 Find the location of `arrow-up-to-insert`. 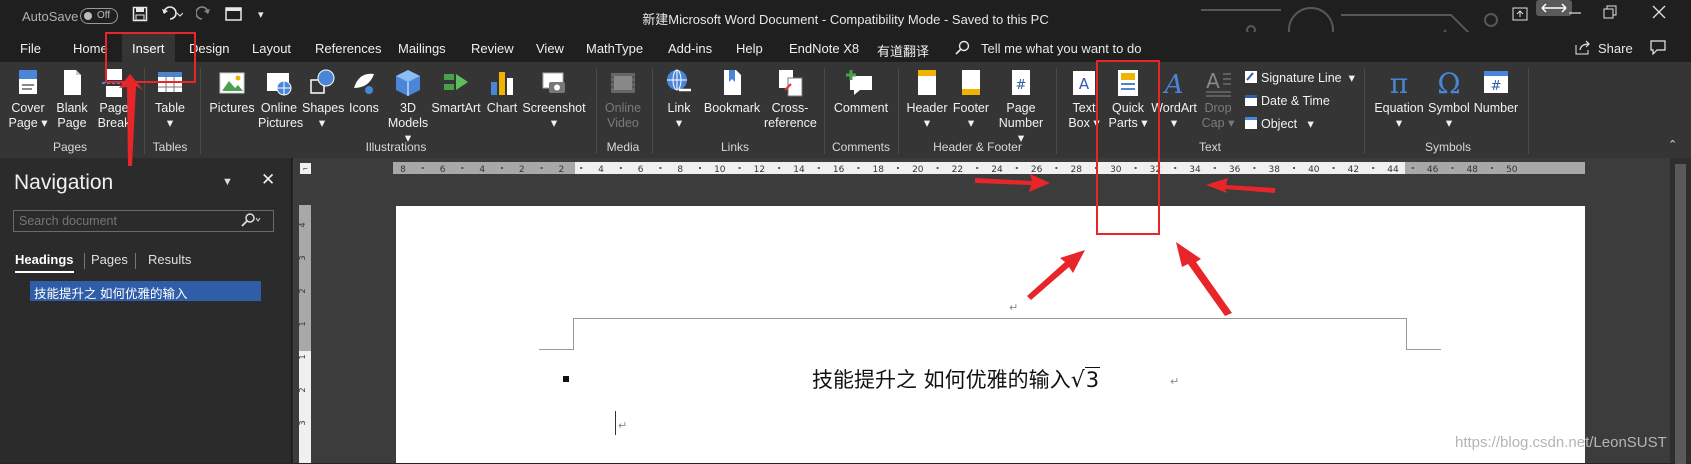

arrow-up-to-insert is located at coordinates (131, 120).